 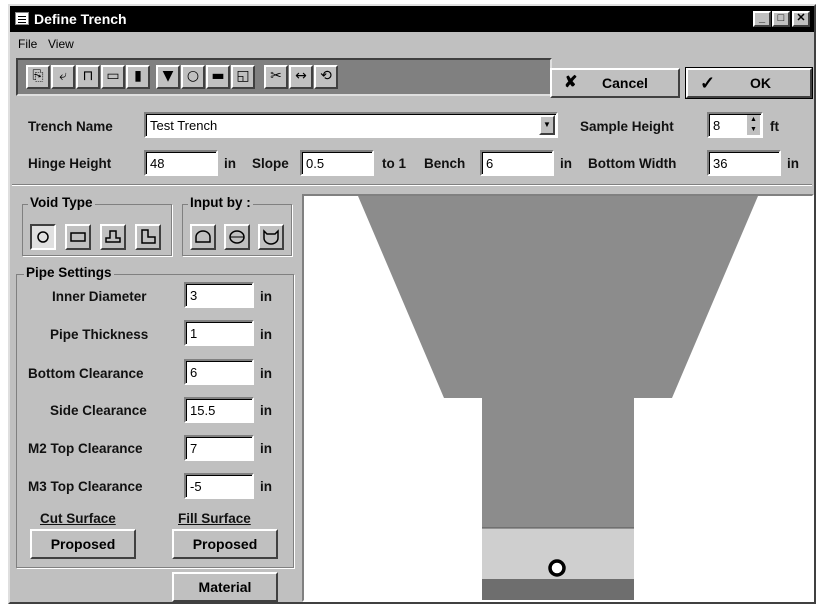 What do you see at coordinates (181, 163) in the screenshot?
I see `hinge-height-field: 48` at bounding box center [181, 163].